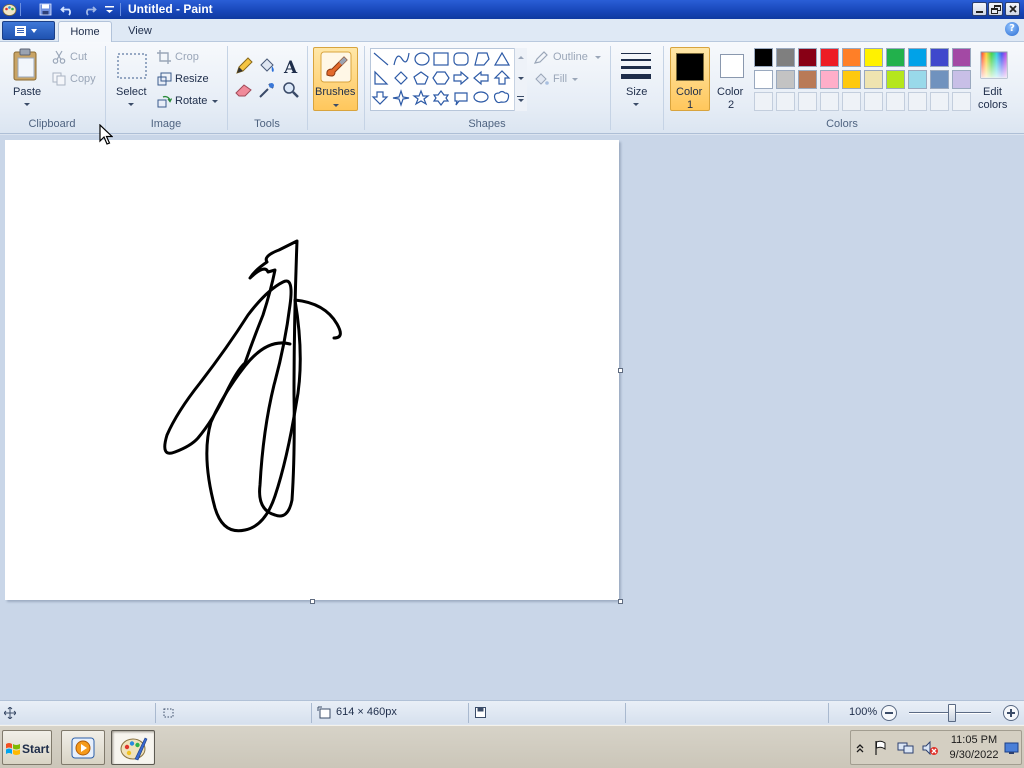  What do you see at coordinates (27, 92) in the screenshot?
I see `paste-button-label: Paste` at bounding box center [27, 92].